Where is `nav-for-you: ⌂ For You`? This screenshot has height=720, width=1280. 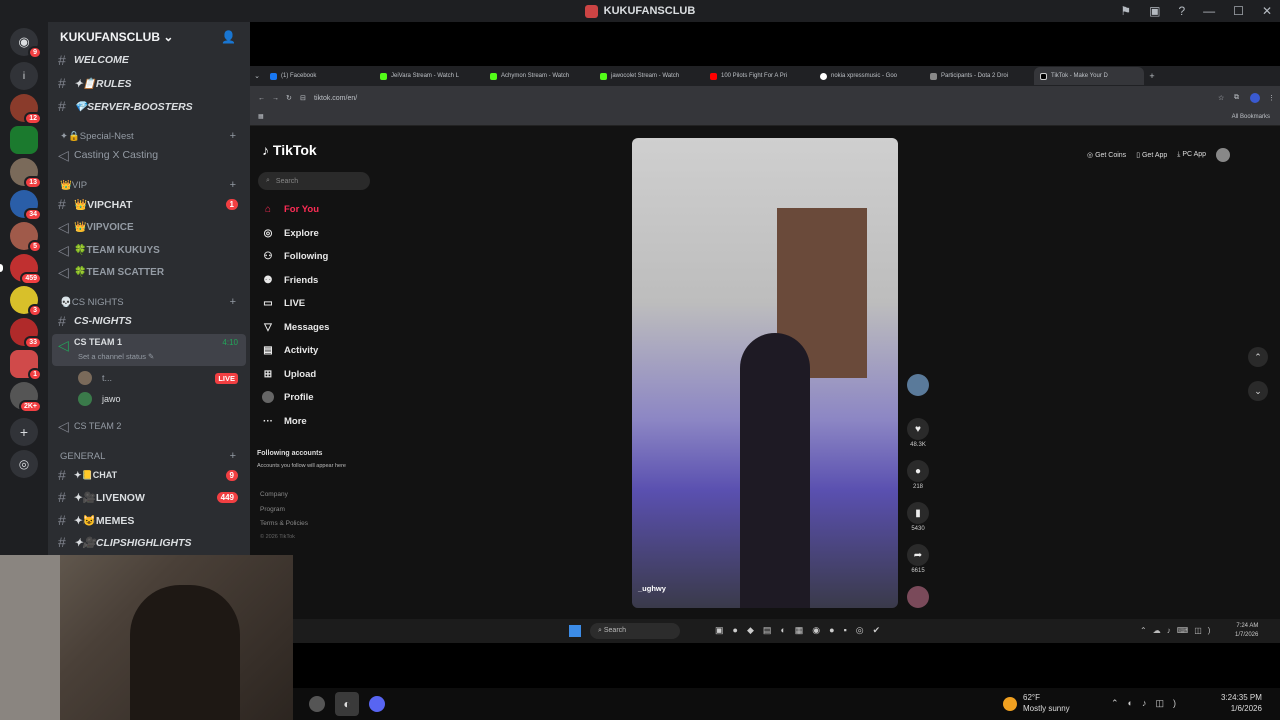 nav-for-you: ⌂ For You is located at coordinates (290, 209).